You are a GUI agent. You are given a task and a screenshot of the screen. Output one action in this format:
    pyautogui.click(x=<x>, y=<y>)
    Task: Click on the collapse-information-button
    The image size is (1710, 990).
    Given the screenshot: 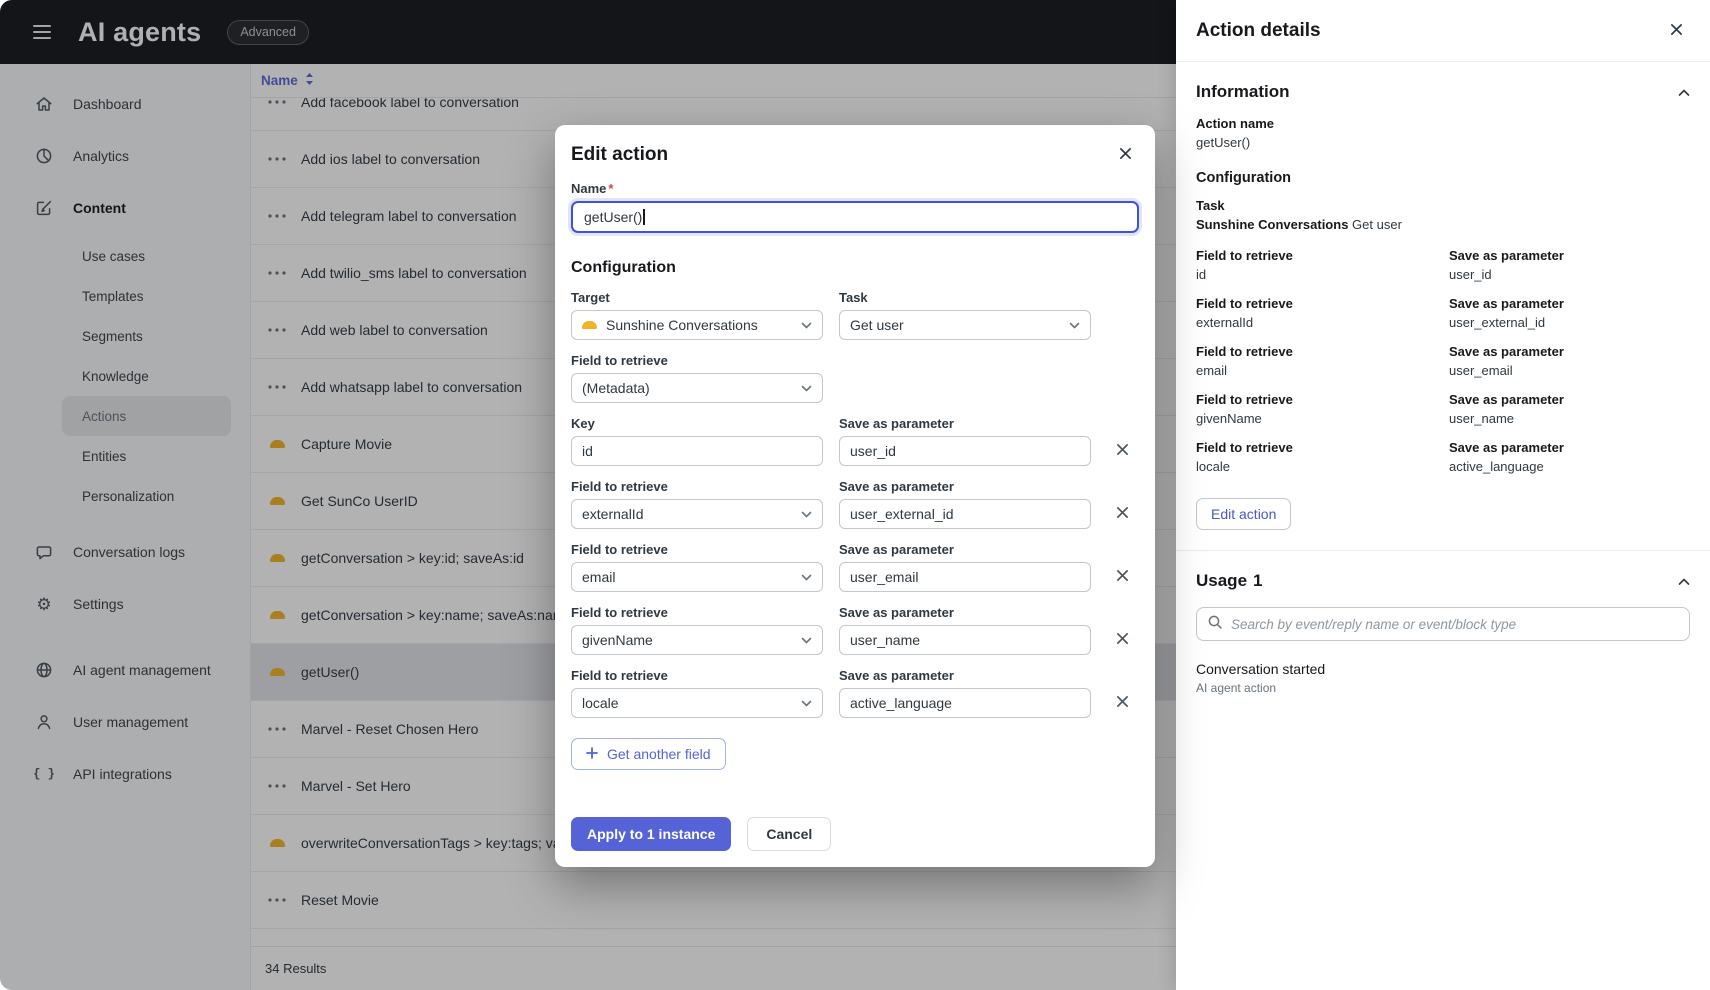 What is the action you would take?
    pyautogui.click(x=1684, y=92)
    